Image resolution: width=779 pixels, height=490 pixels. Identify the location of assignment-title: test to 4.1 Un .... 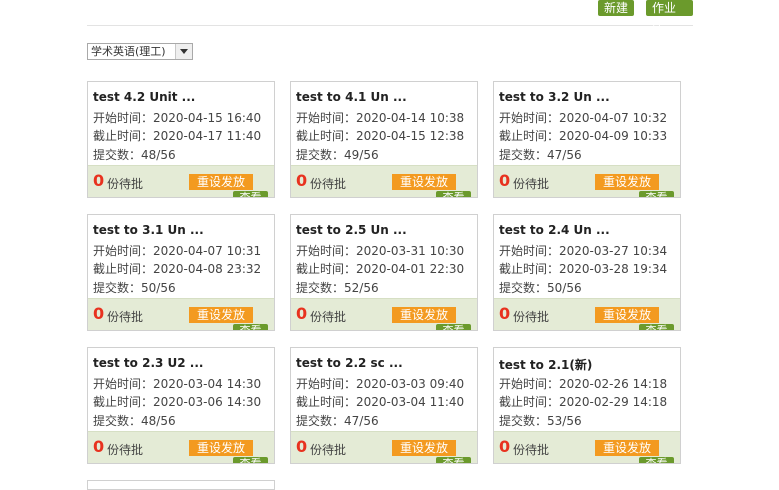
(351, 97).